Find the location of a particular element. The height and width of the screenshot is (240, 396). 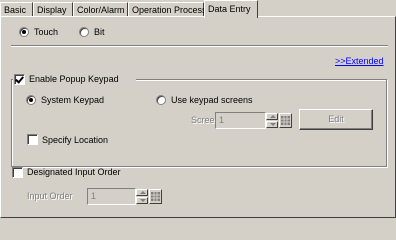

system-keypad-radio is located at coordinates (31, 100).